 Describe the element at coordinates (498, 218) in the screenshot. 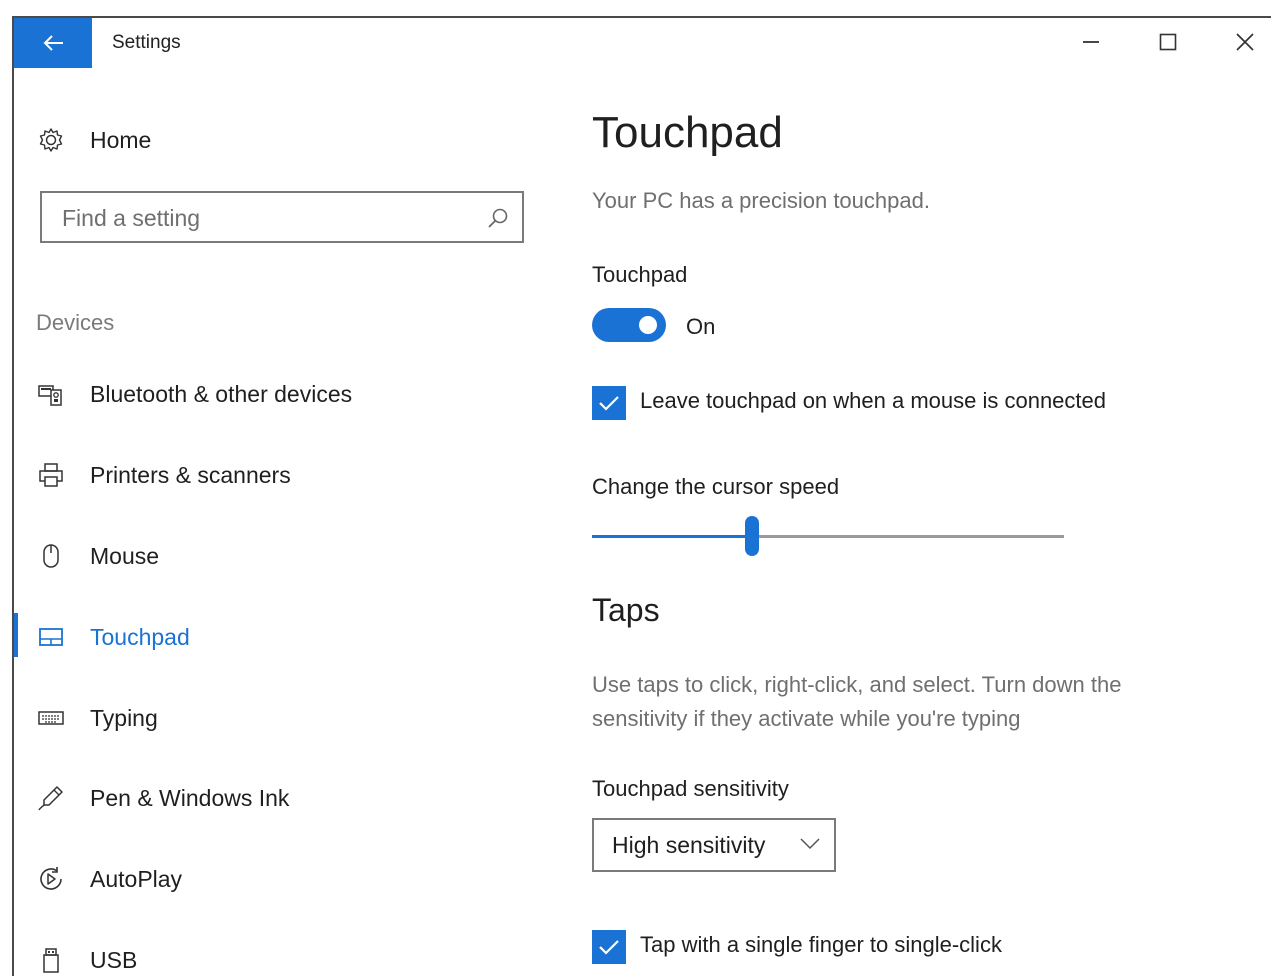

I see `search-icon` at that location.